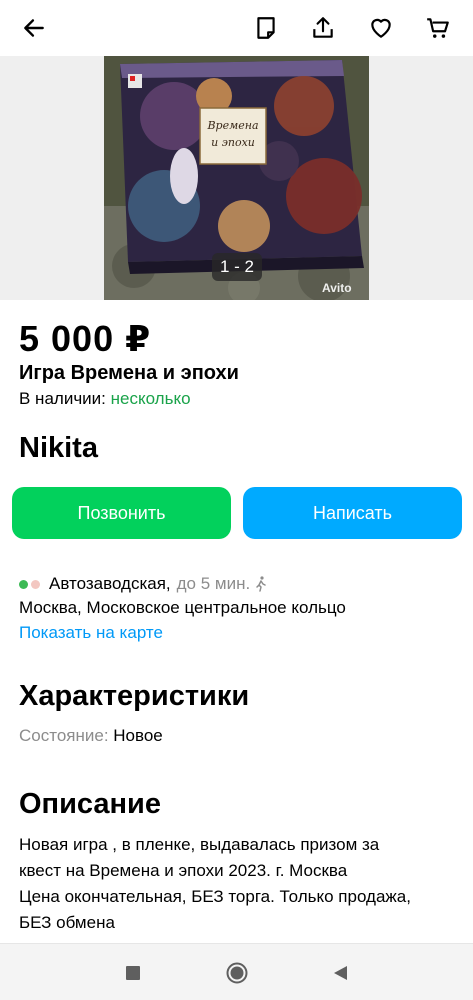 This screenshot has width=473, height=1000. Describe the element at coordinates (150, 398) in the screenshot. I see `availability-value: несколько` at that location.